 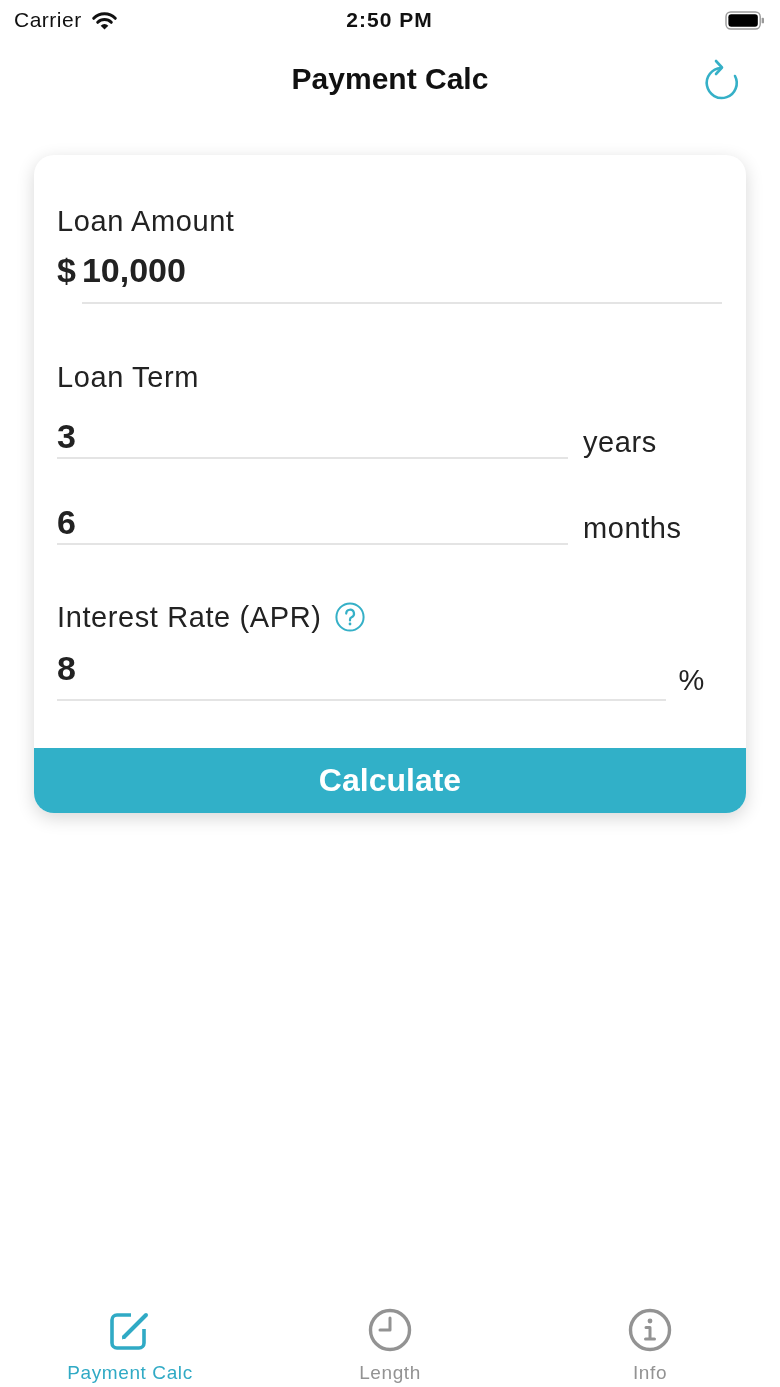 I want to click on refresh-icon, so click(x=722, y=79).